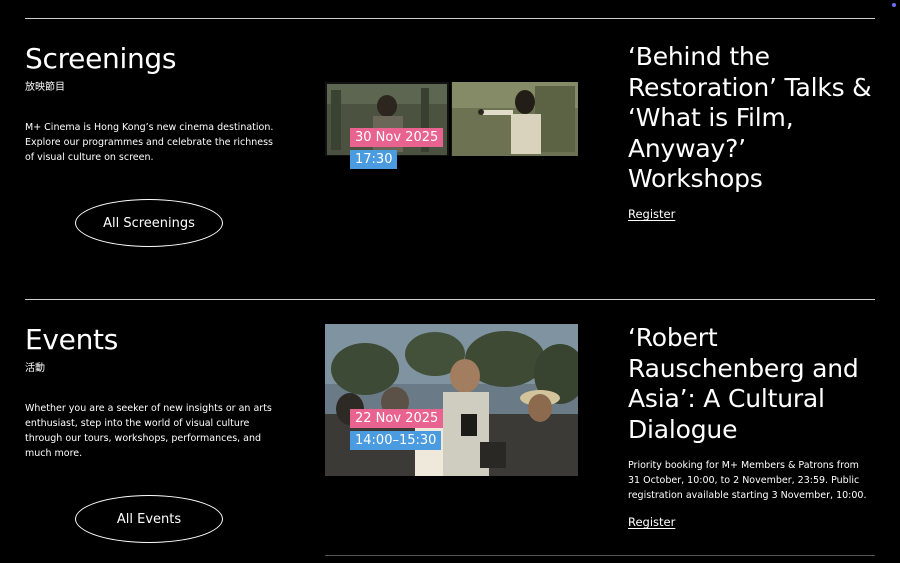  I want to click on event-photo-graphic, so click(451, 400).